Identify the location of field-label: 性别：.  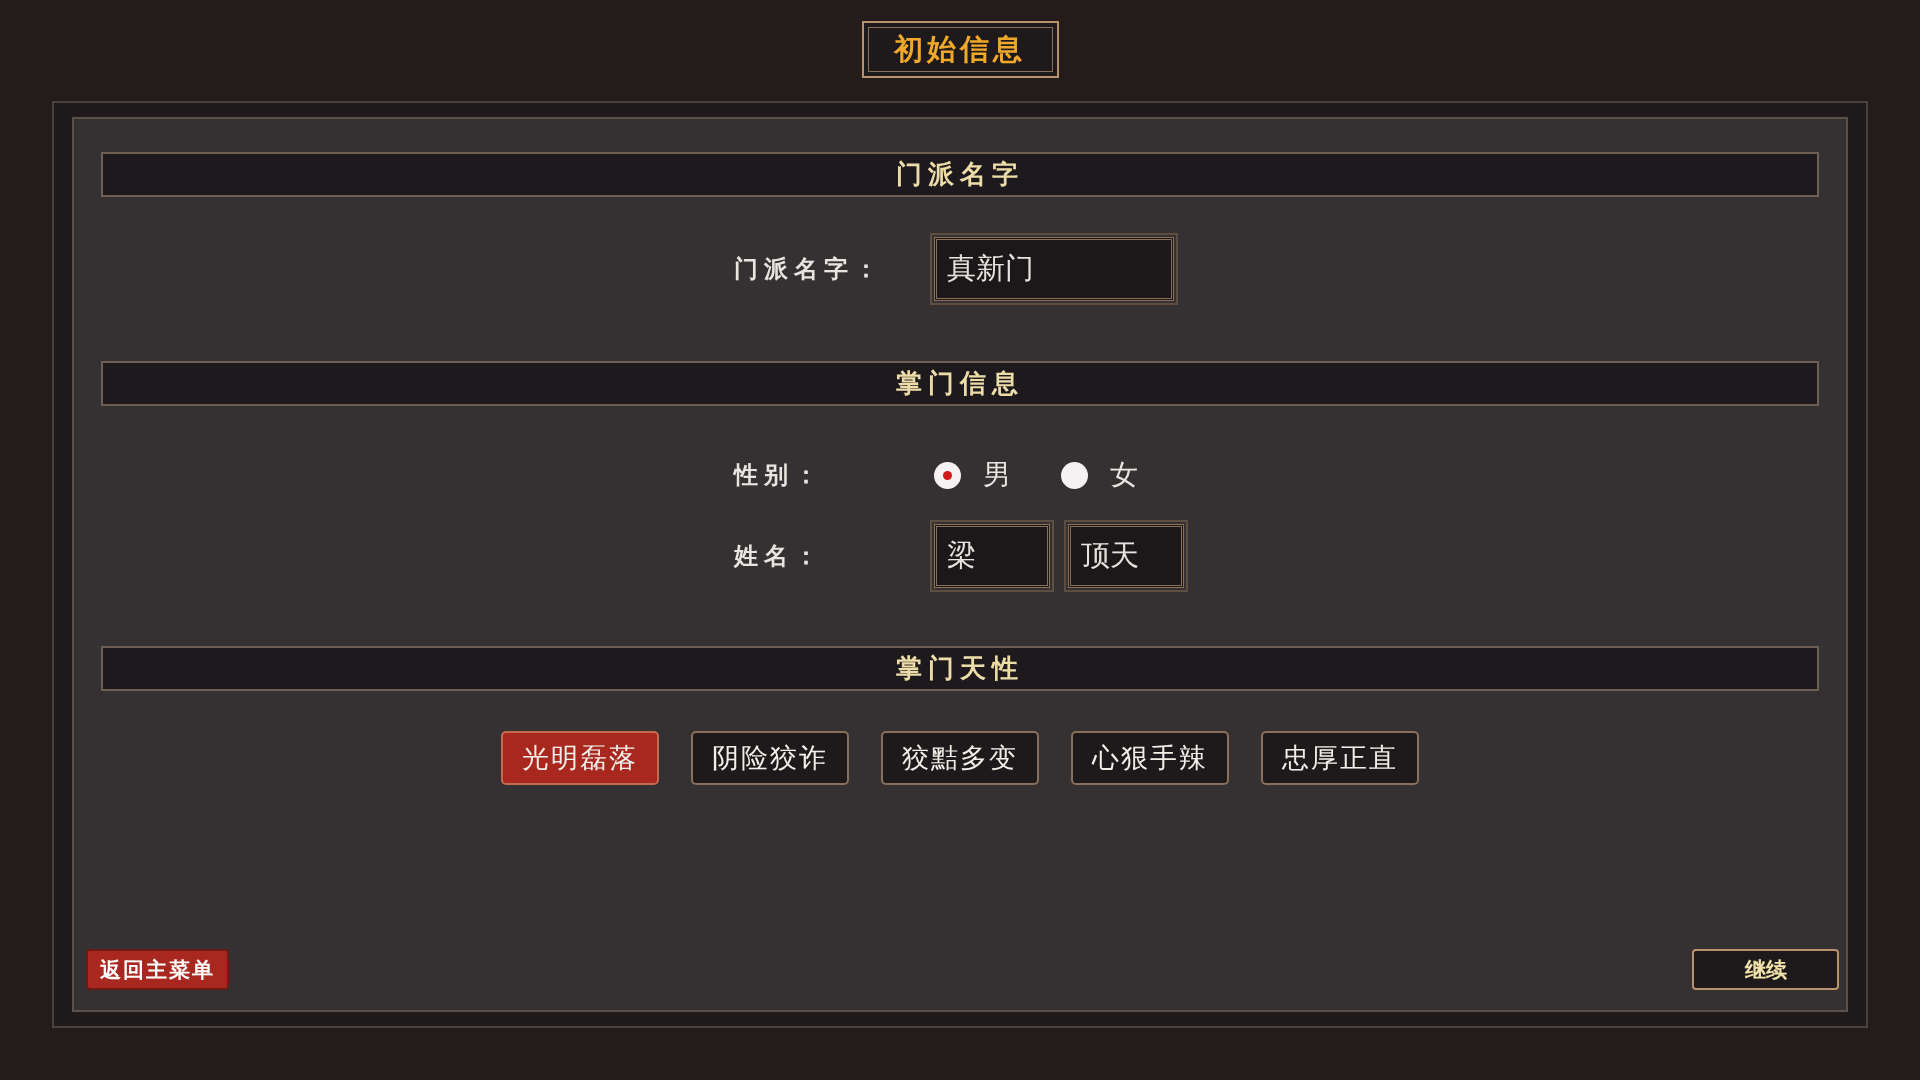
(779, 475).